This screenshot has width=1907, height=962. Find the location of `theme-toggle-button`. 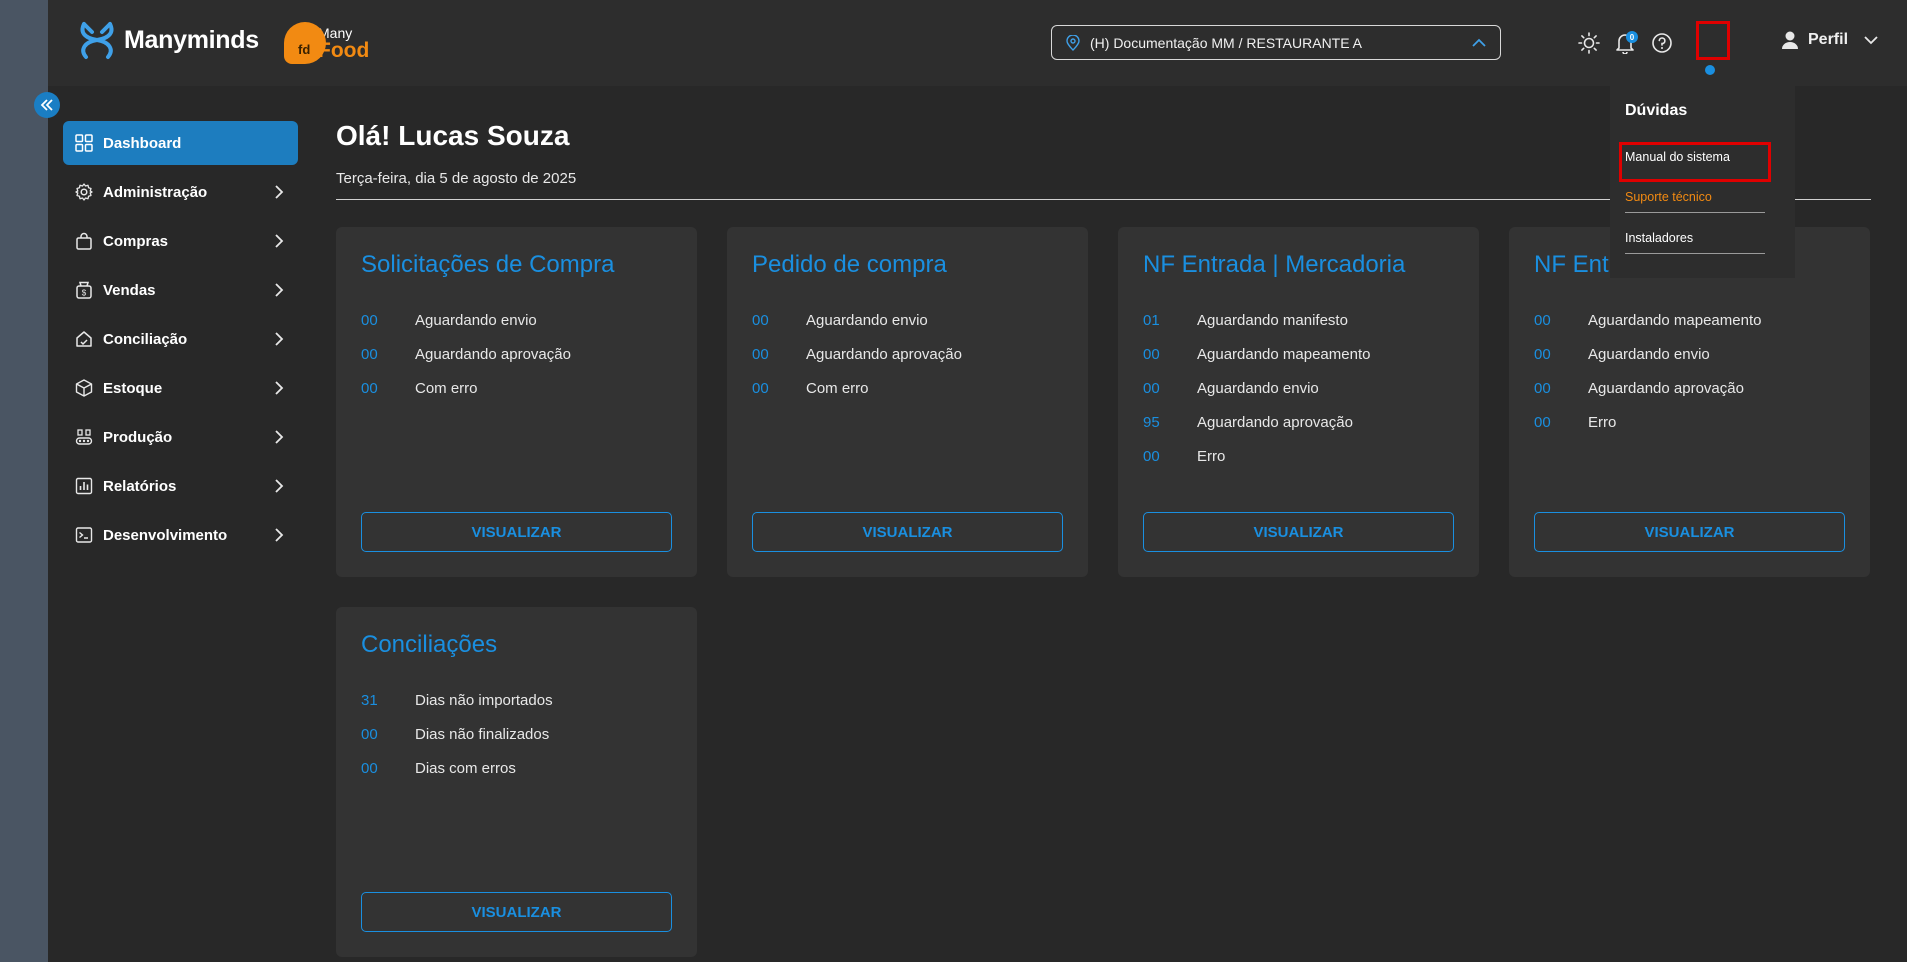

theme-toggle-button is located at coordinates (1589, 43).